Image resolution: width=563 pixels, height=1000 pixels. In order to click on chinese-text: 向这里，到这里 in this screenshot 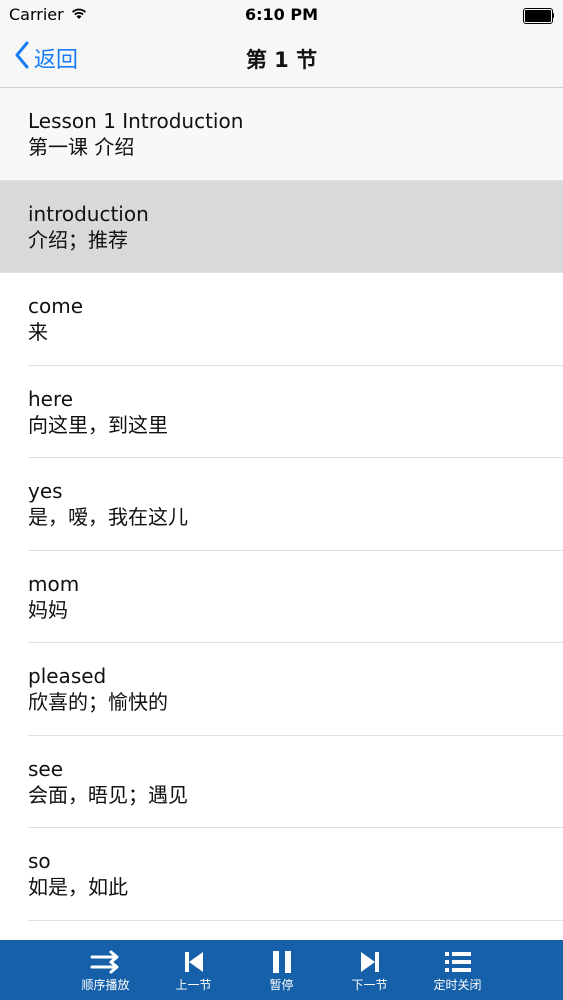, I will do `click(98, 424)`.